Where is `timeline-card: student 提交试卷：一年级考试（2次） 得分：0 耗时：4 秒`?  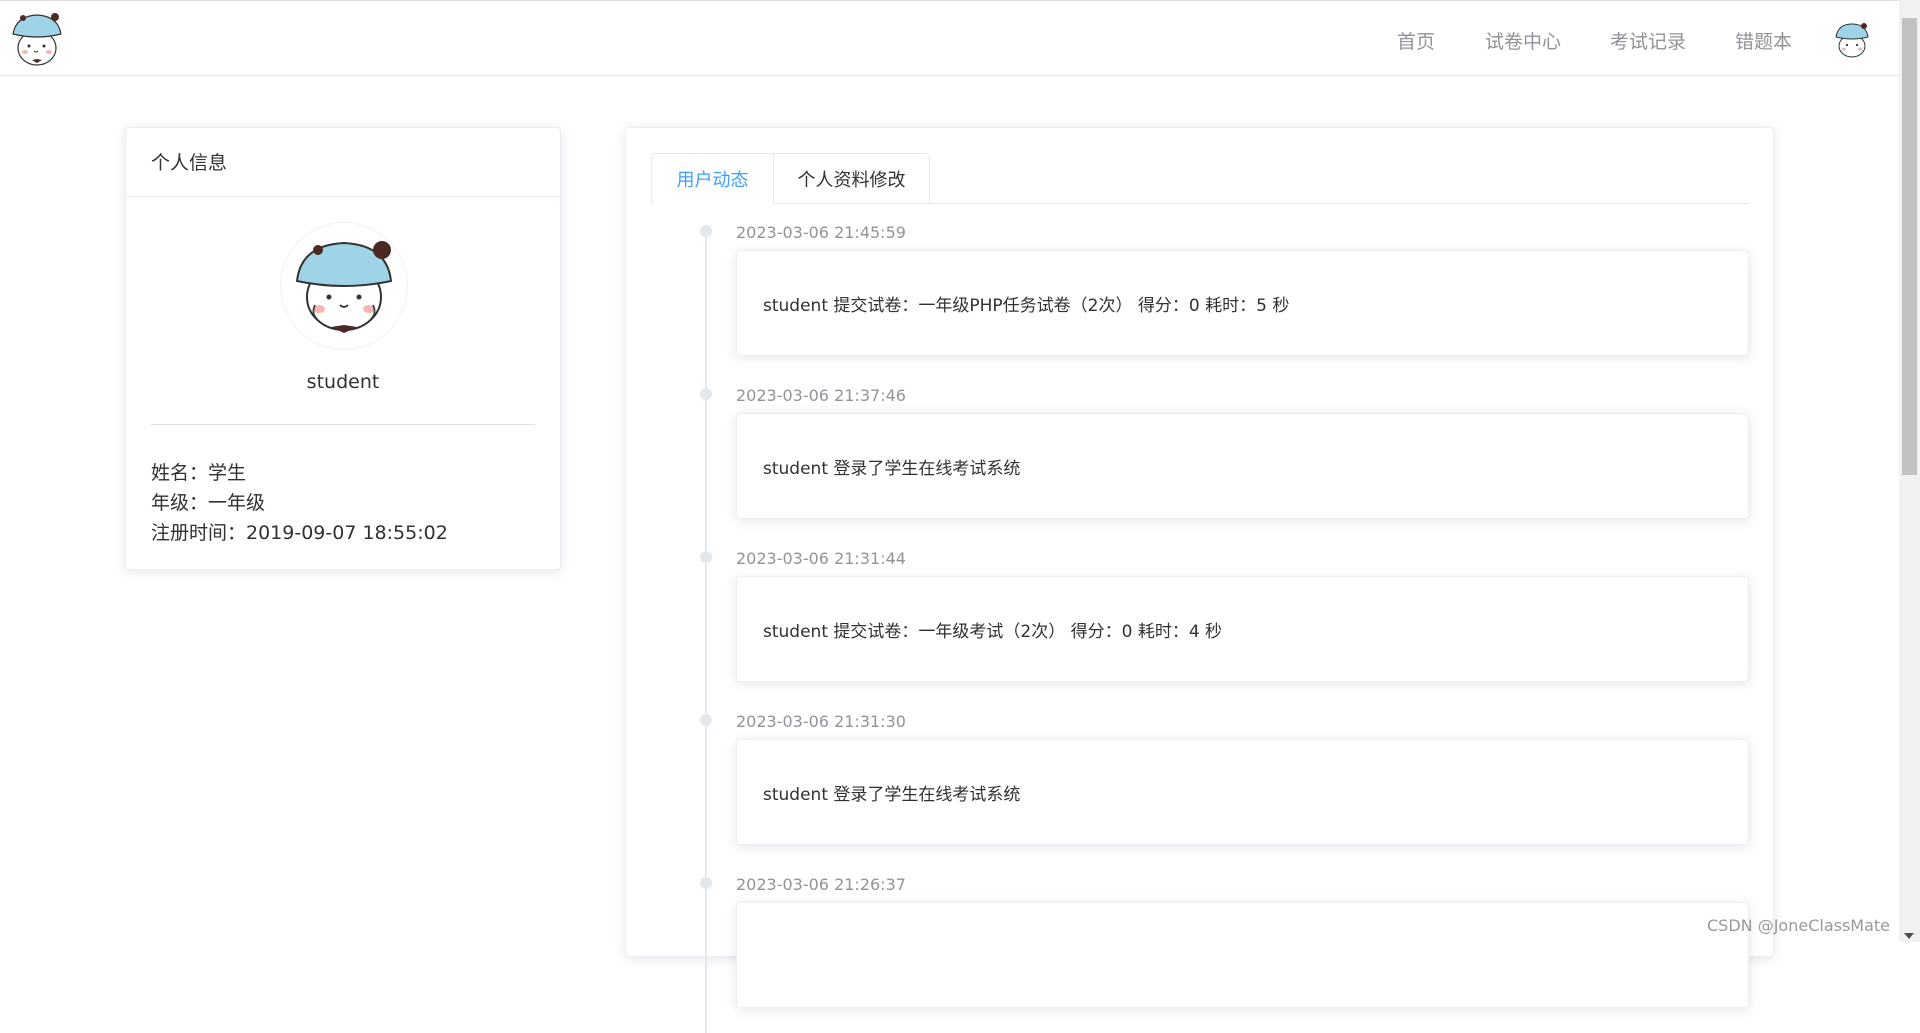
timeline-card: student 提交试卷：一年级考试（2次） 得分：0 耗时：4 秒 is located at coordinates (1242, 629).